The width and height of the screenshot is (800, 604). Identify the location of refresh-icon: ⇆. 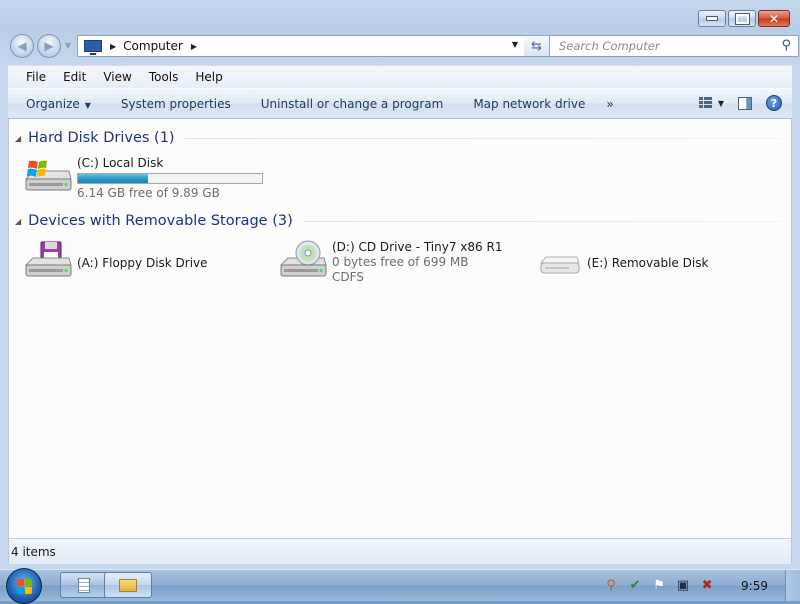
(536, 46).